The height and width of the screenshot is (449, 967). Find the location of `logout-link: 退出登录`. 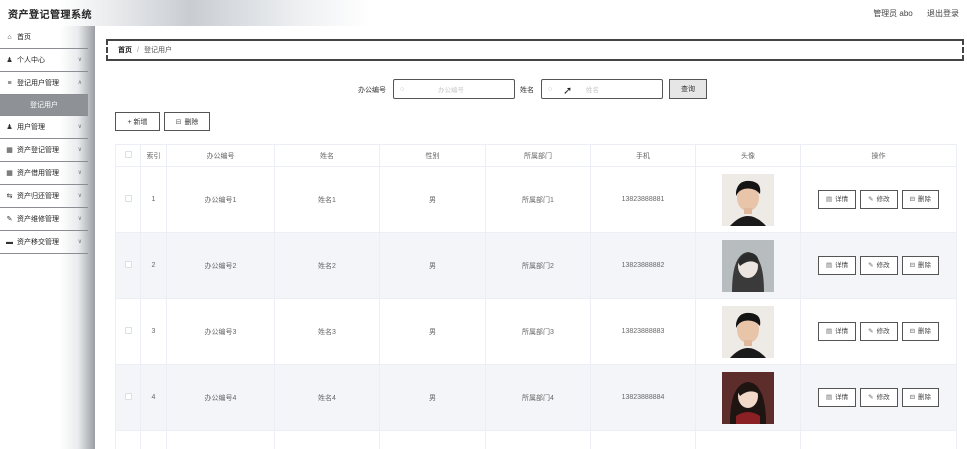

logout-link: 退出登录 is located at coordinates (943, 13).